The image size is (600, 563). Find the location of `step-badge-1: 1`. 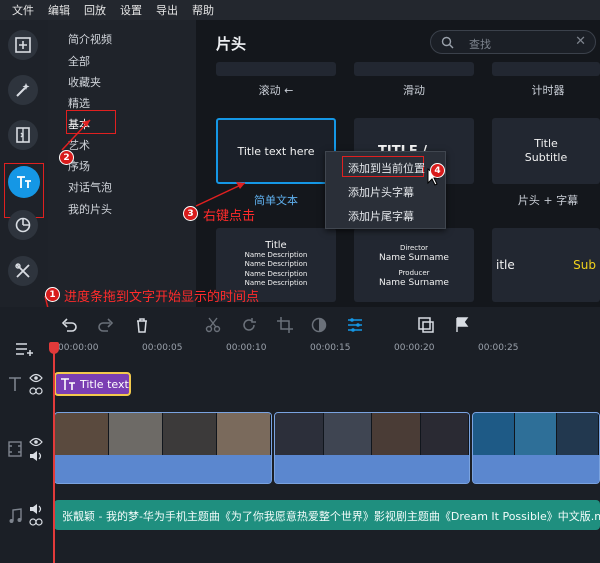

step-badge-1: 1 is located at coordinates (52, 294).